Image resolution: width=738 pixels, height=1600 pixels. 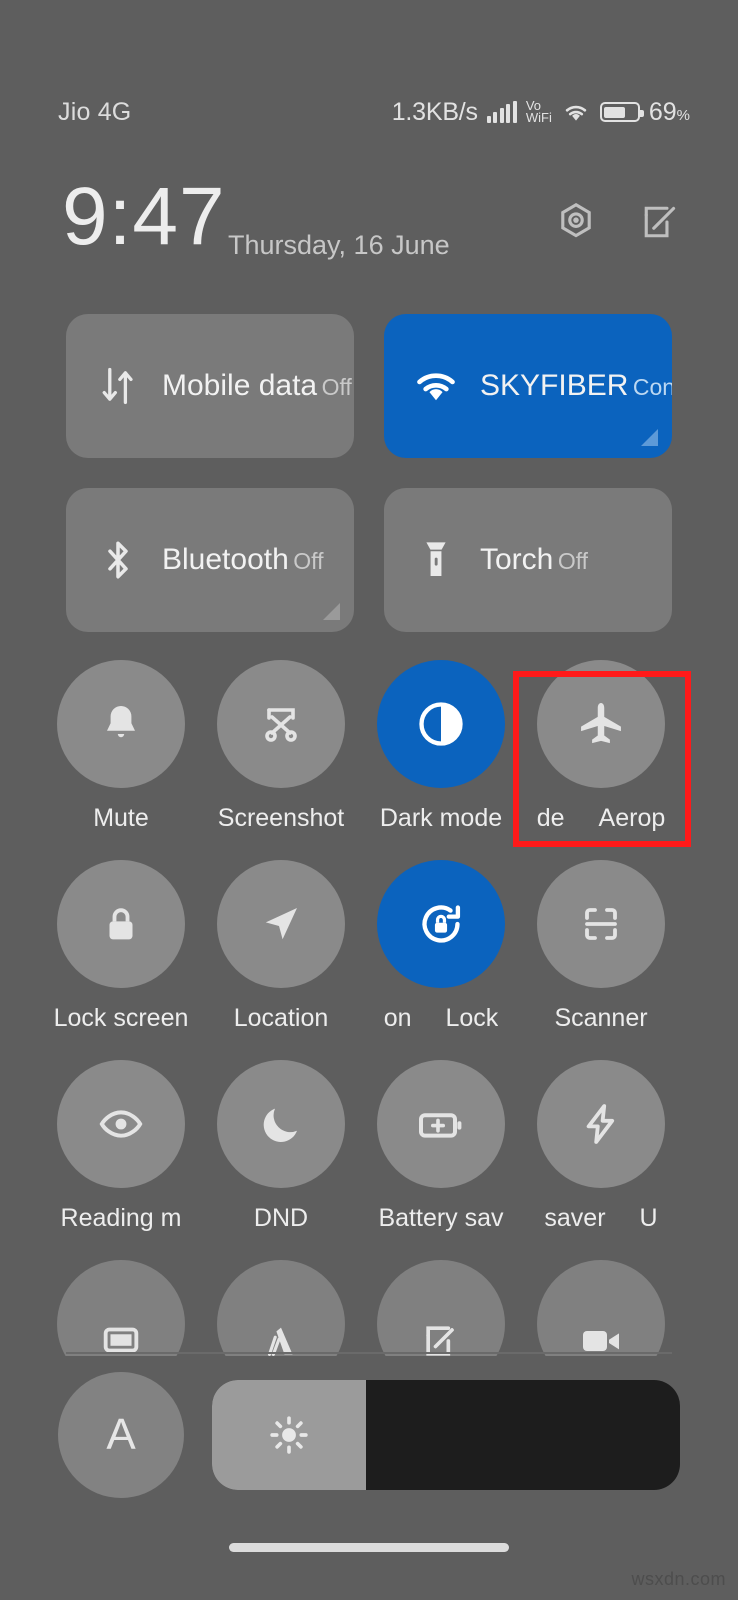 I want to click on scanner-toggle: Scanner, so click(x=601, y=946).